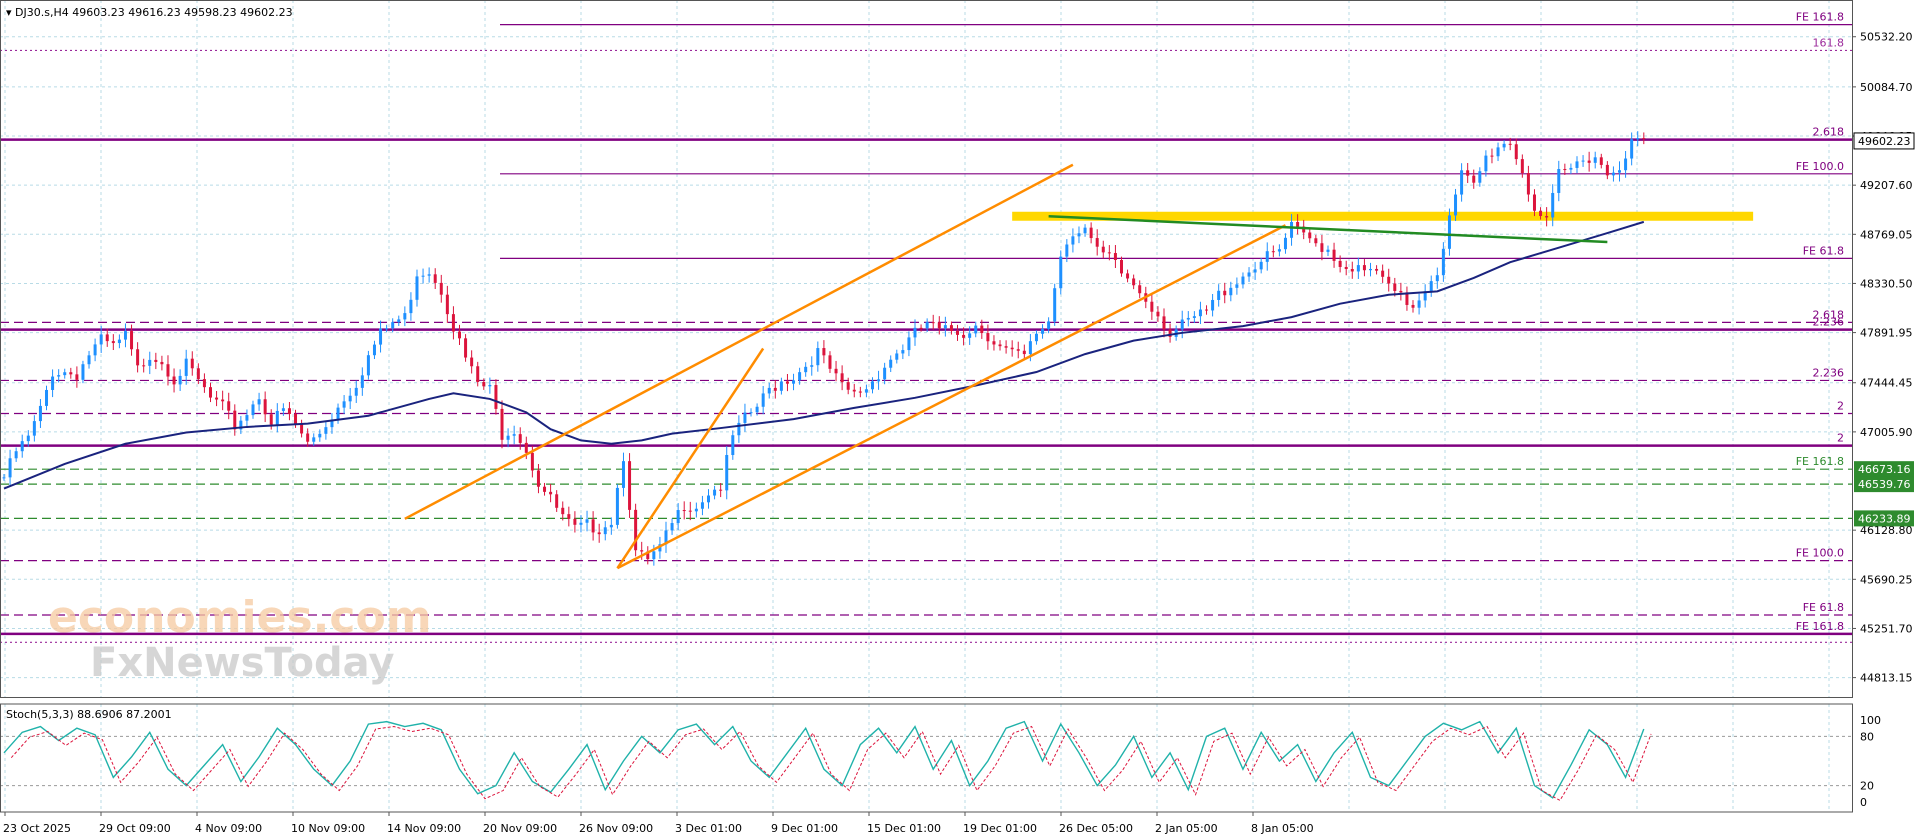  Describe the element at coordinates (1886, 185) in the screenshot. I see `price-tick-label: 49207.60` at that location.